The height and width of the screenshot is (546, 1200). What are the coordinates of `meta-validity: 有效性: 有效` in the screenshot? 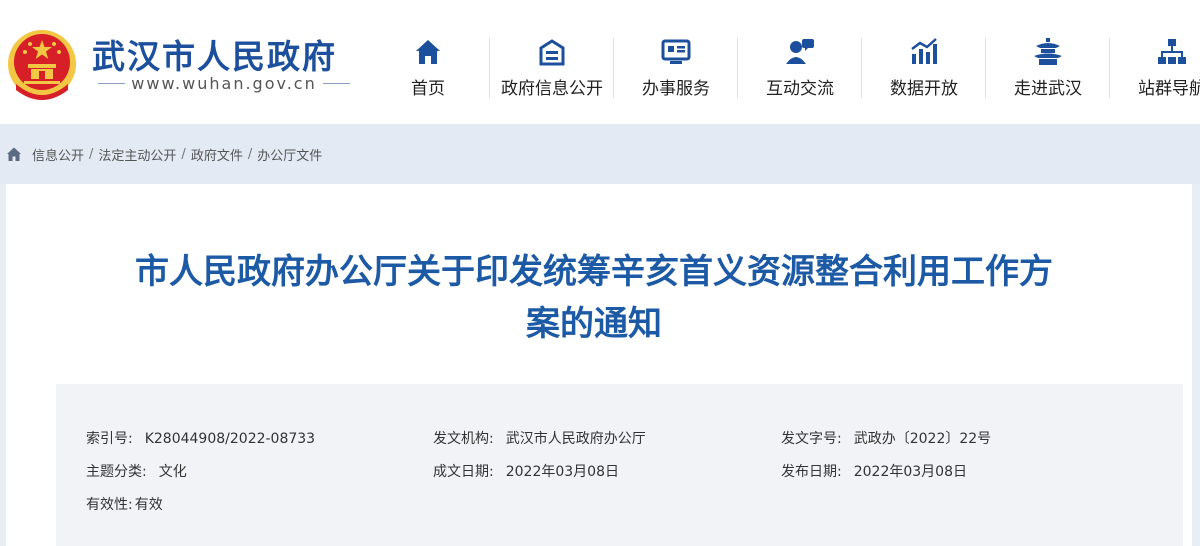 It's located at (124, 504).